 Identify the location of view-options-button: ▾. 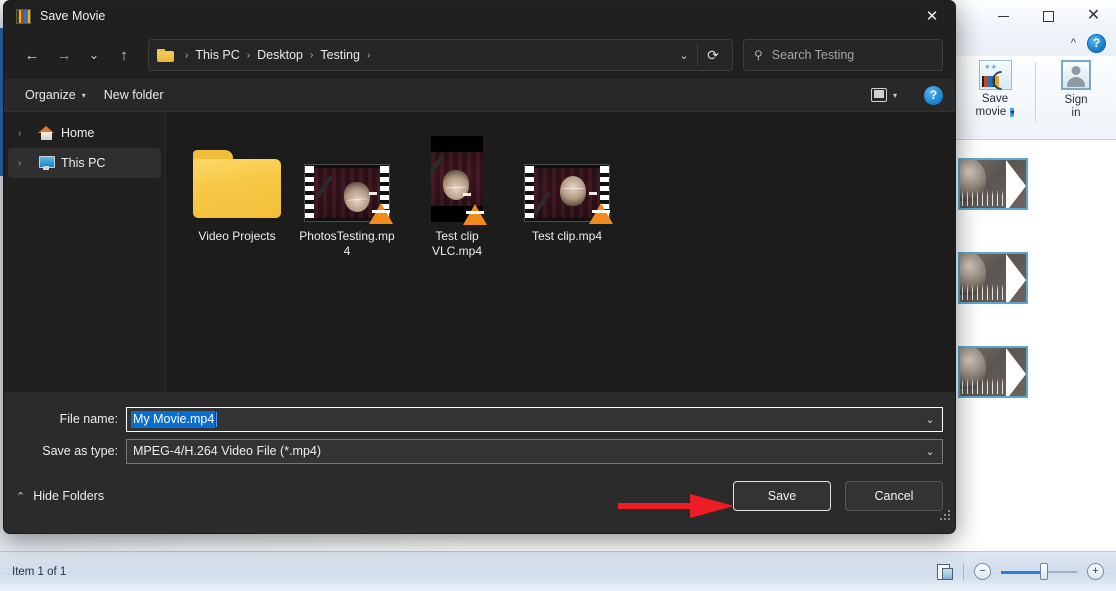
(884, 95).